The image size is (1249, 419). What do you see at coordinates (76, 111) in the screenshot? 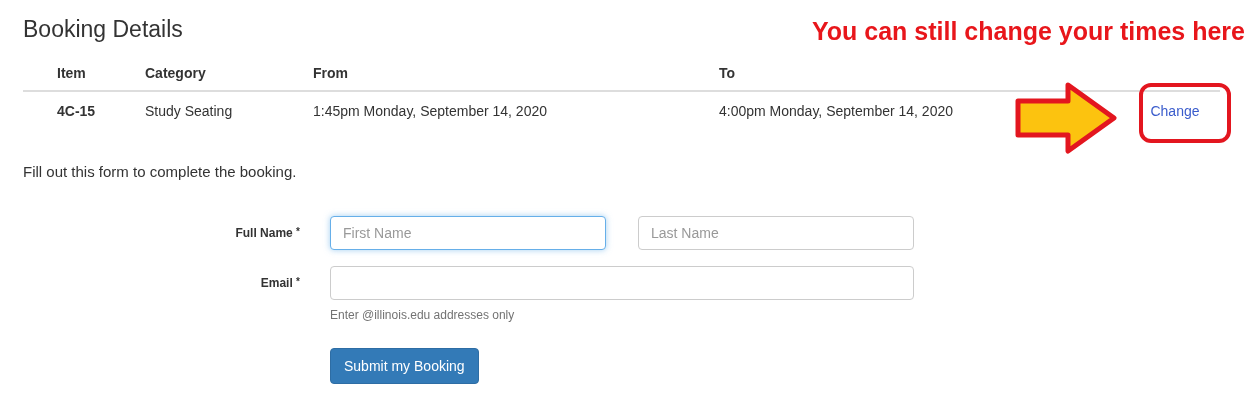
I see `table-cell-text: 4C-15` at bounding box center [76, 111].